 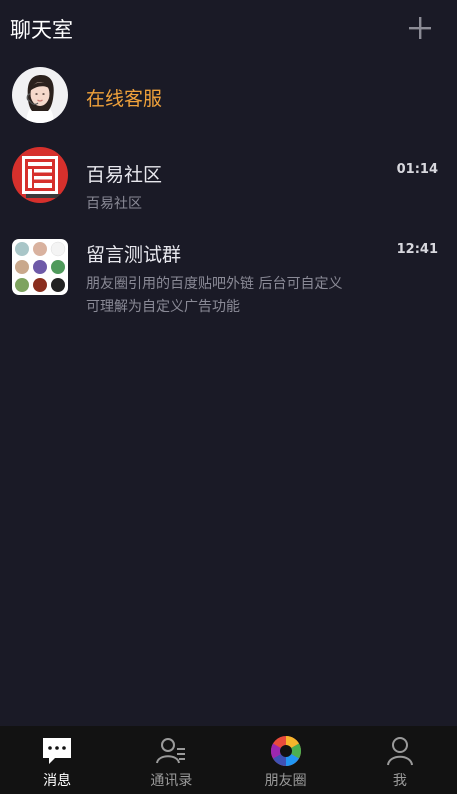 What do you see at coordinates (41, 30) in the screenshot?
I see `page-title: 聊天室` at bounding box center [41, 30].